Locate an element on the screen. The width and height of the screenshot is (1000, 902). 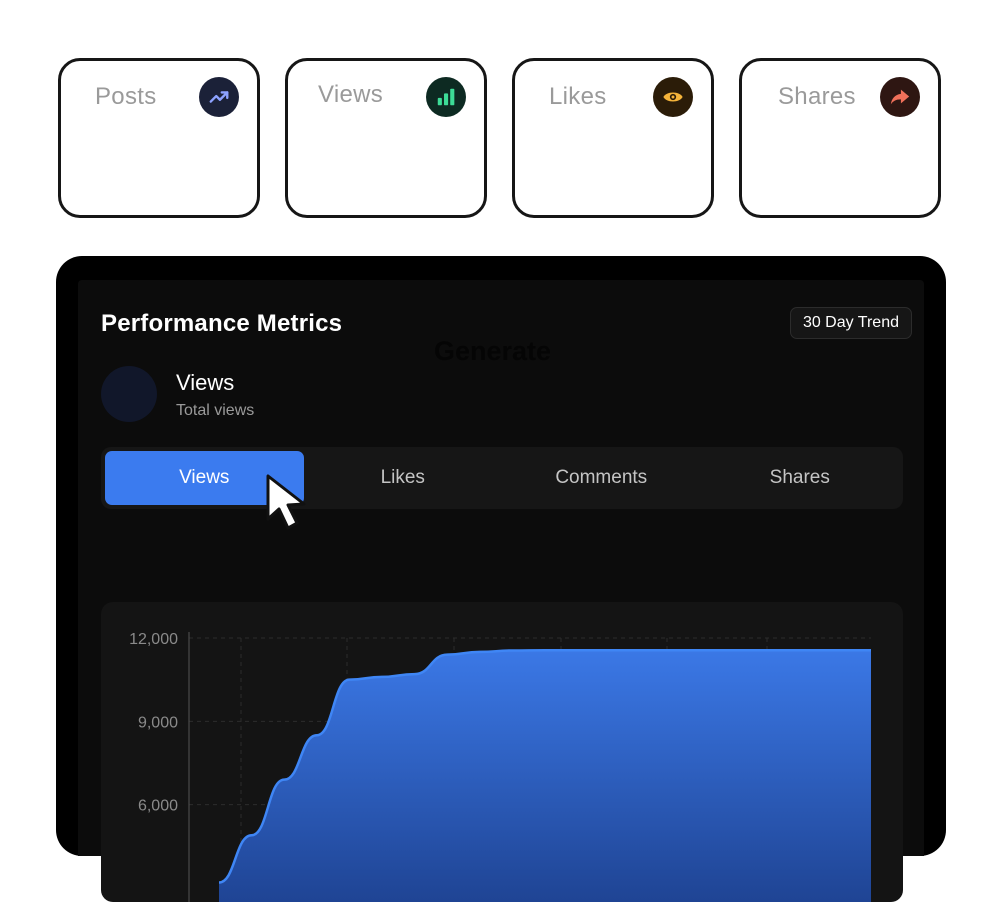
tab-likes: Likes is located at coordinates (403, 478).